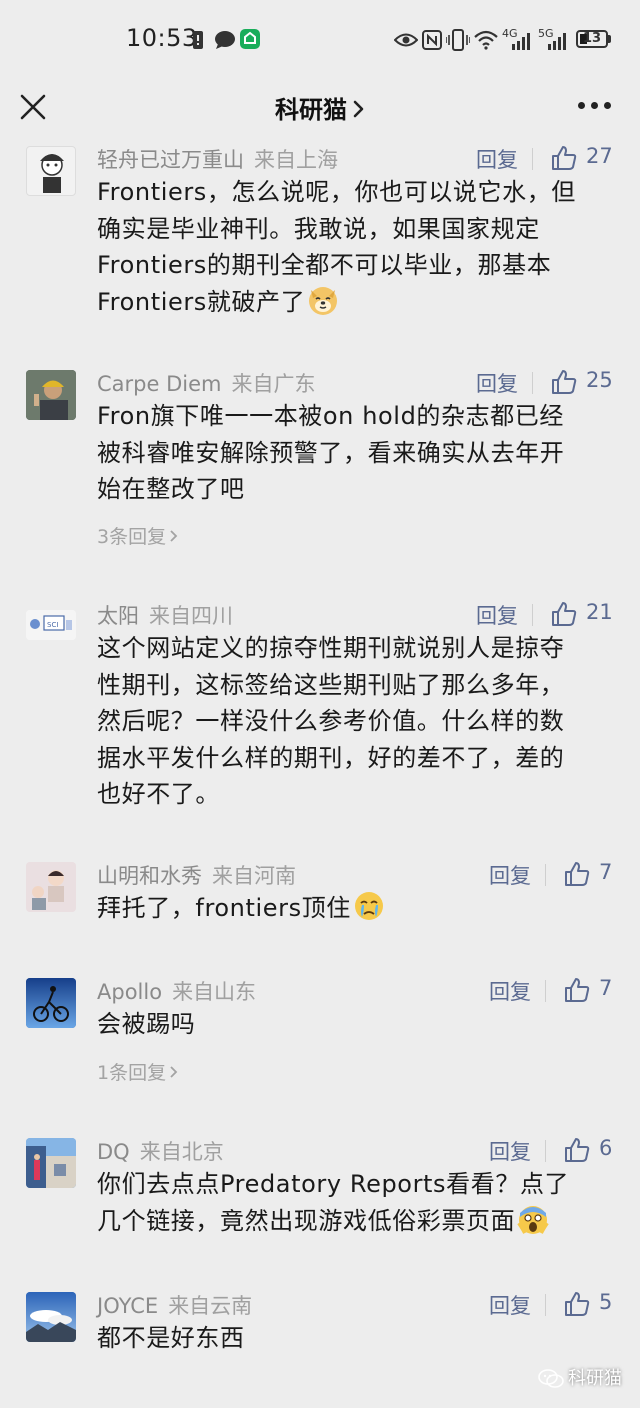 The image size is (640, 1408). What do you see at coordinates (599, 380) in the screenshot?
I see `like-count: 25` at bounding box center [599, 380].